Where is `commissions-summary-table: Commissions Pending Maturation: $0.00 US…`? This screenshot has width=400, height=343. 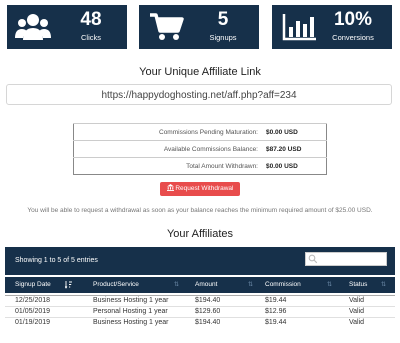 commissions-summary-table: Commissions Pending Maturation: $0.00 US… is located at coordinates (200, 149).